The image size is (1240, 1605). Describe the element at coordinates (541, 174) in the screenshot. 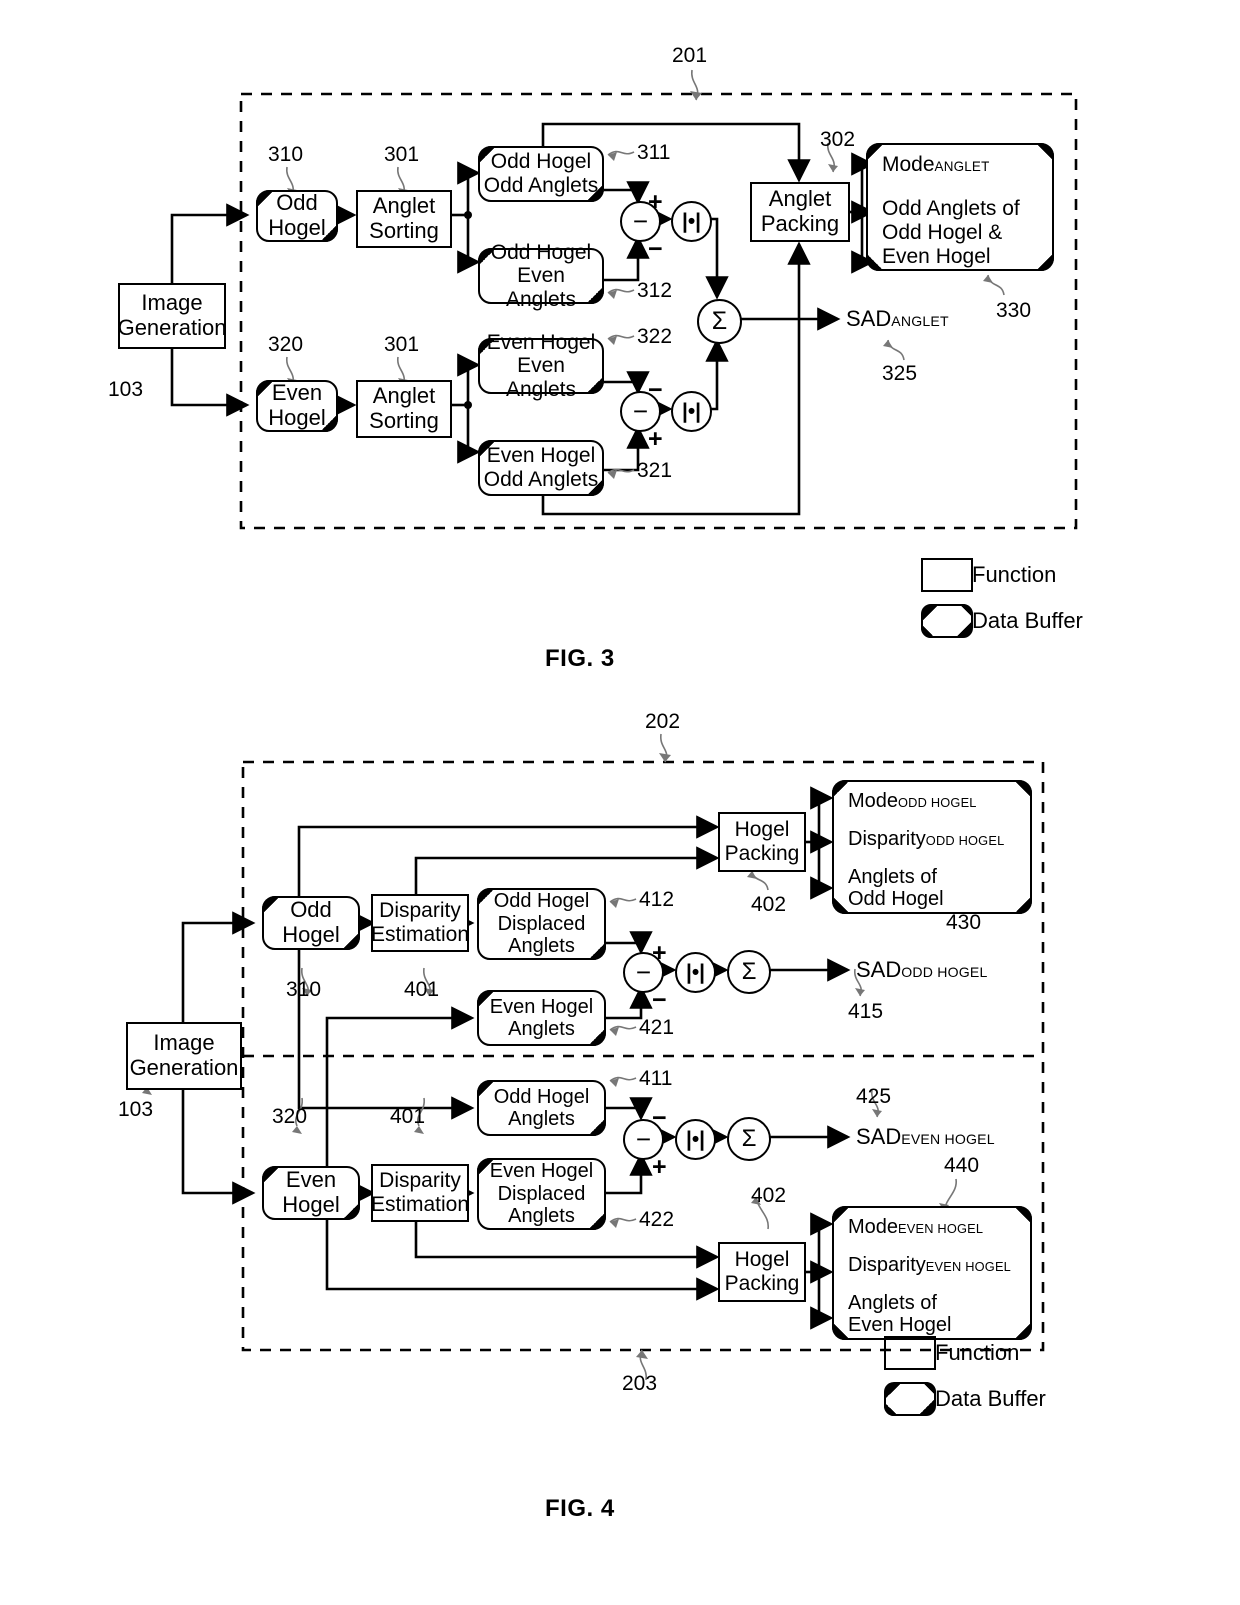

I see `node-odd-hogel-odd-anglets: Odd Hogel Odd Anglets` at that location.